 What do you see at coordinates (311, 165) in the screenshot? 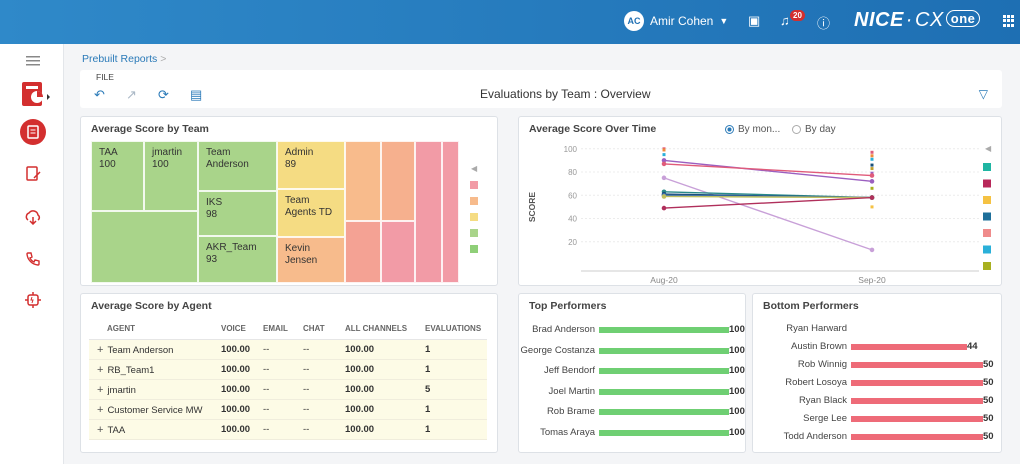
I see `treemap-cell: Admin 89` at bounding box center [311, 165].